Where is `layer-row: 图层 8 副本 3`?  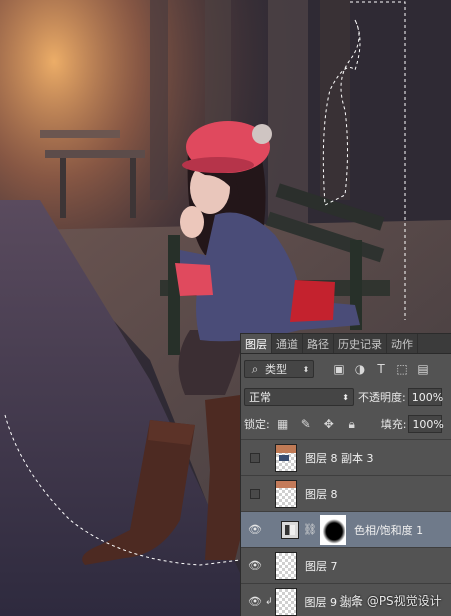
layer-row: 图层 8 副本 3 is located at coordinates (346, 457).